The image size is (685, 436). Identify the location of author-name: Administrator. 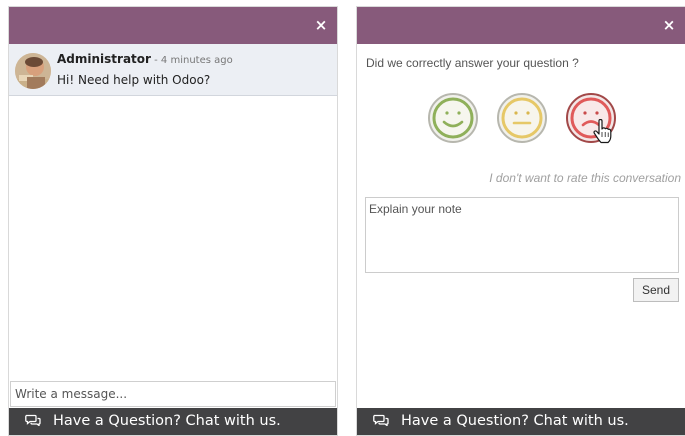
(104, 59).